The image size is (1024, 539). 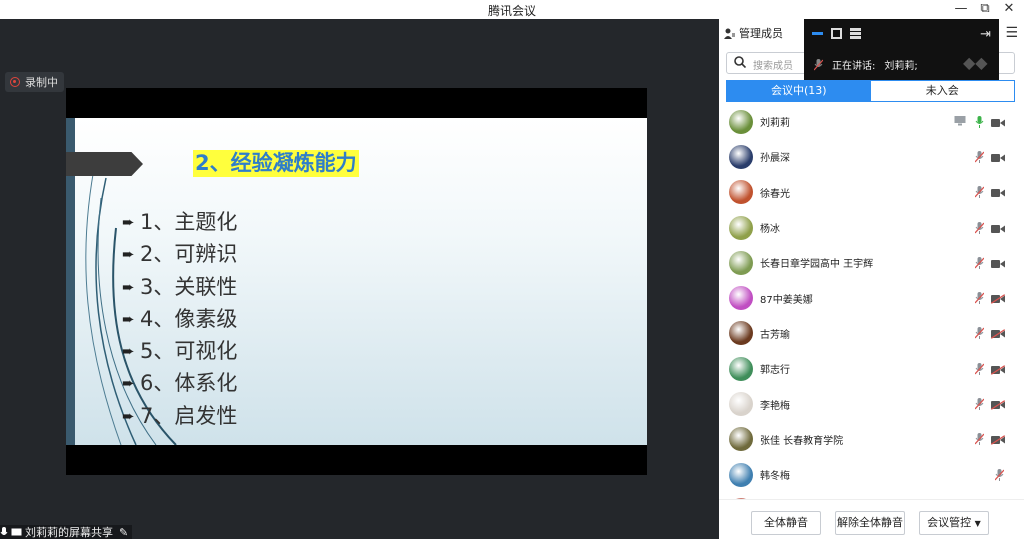 What do you see at coordinates (871, 227) in the screenshot?
I see `member-row: 杨冰` at bounding box center [871, 227].